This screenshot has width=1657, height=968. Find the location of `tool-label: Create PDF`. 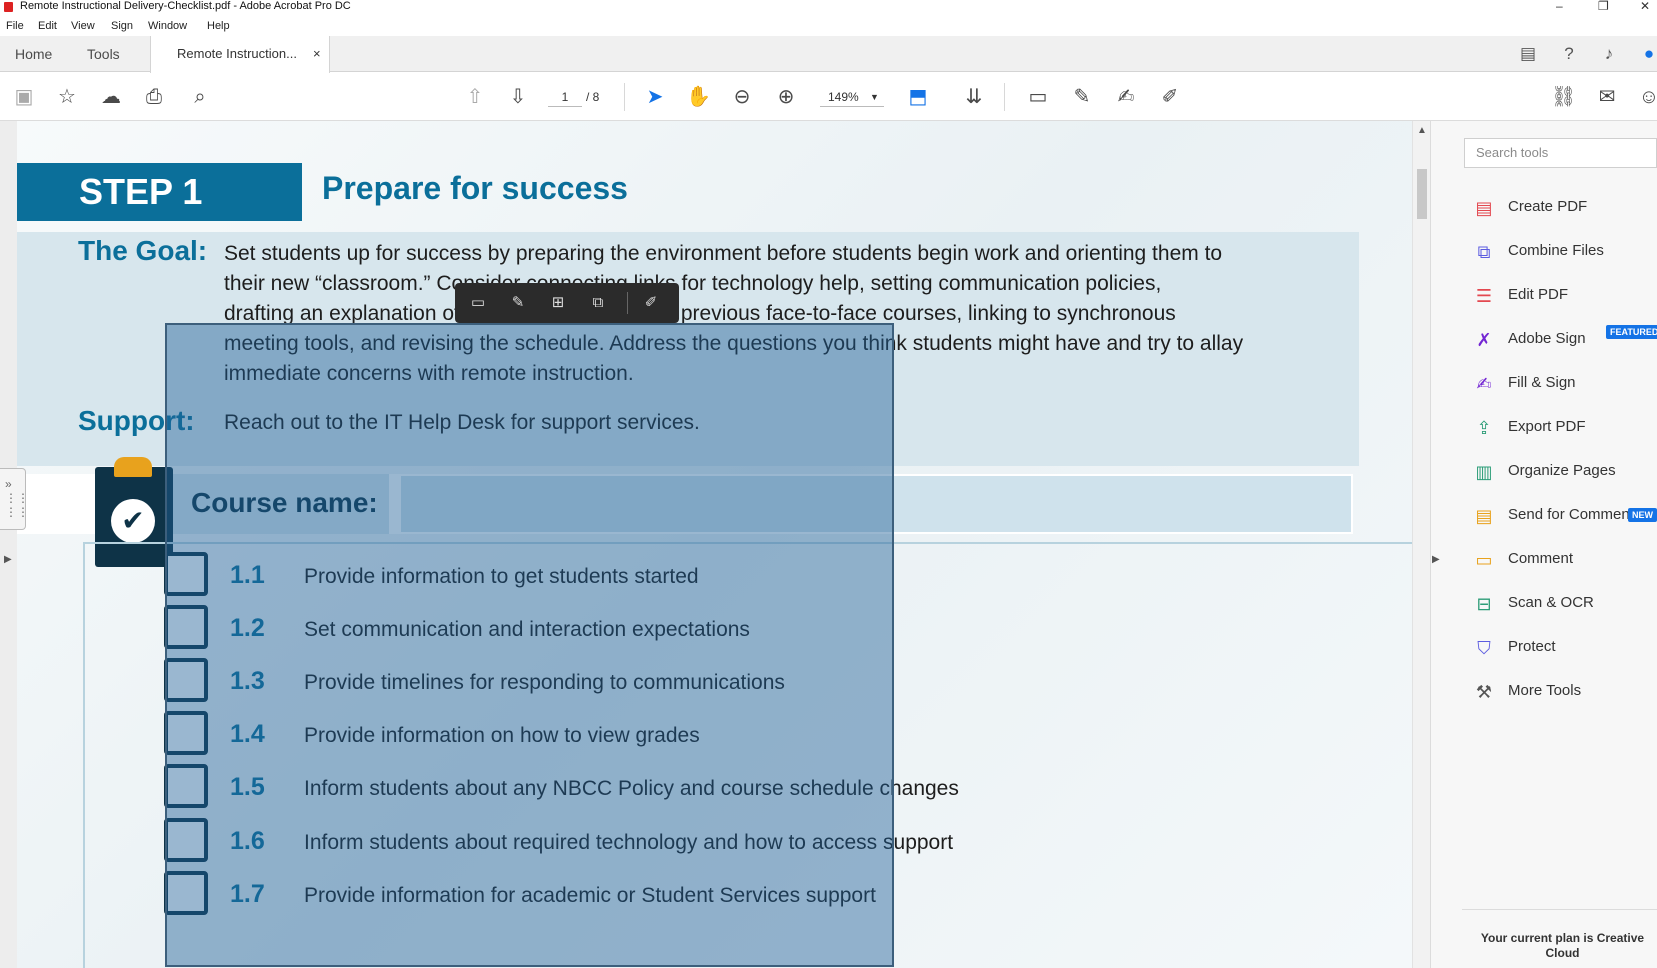

tool-label: Create PDF is located at coordinates (1548, 206).